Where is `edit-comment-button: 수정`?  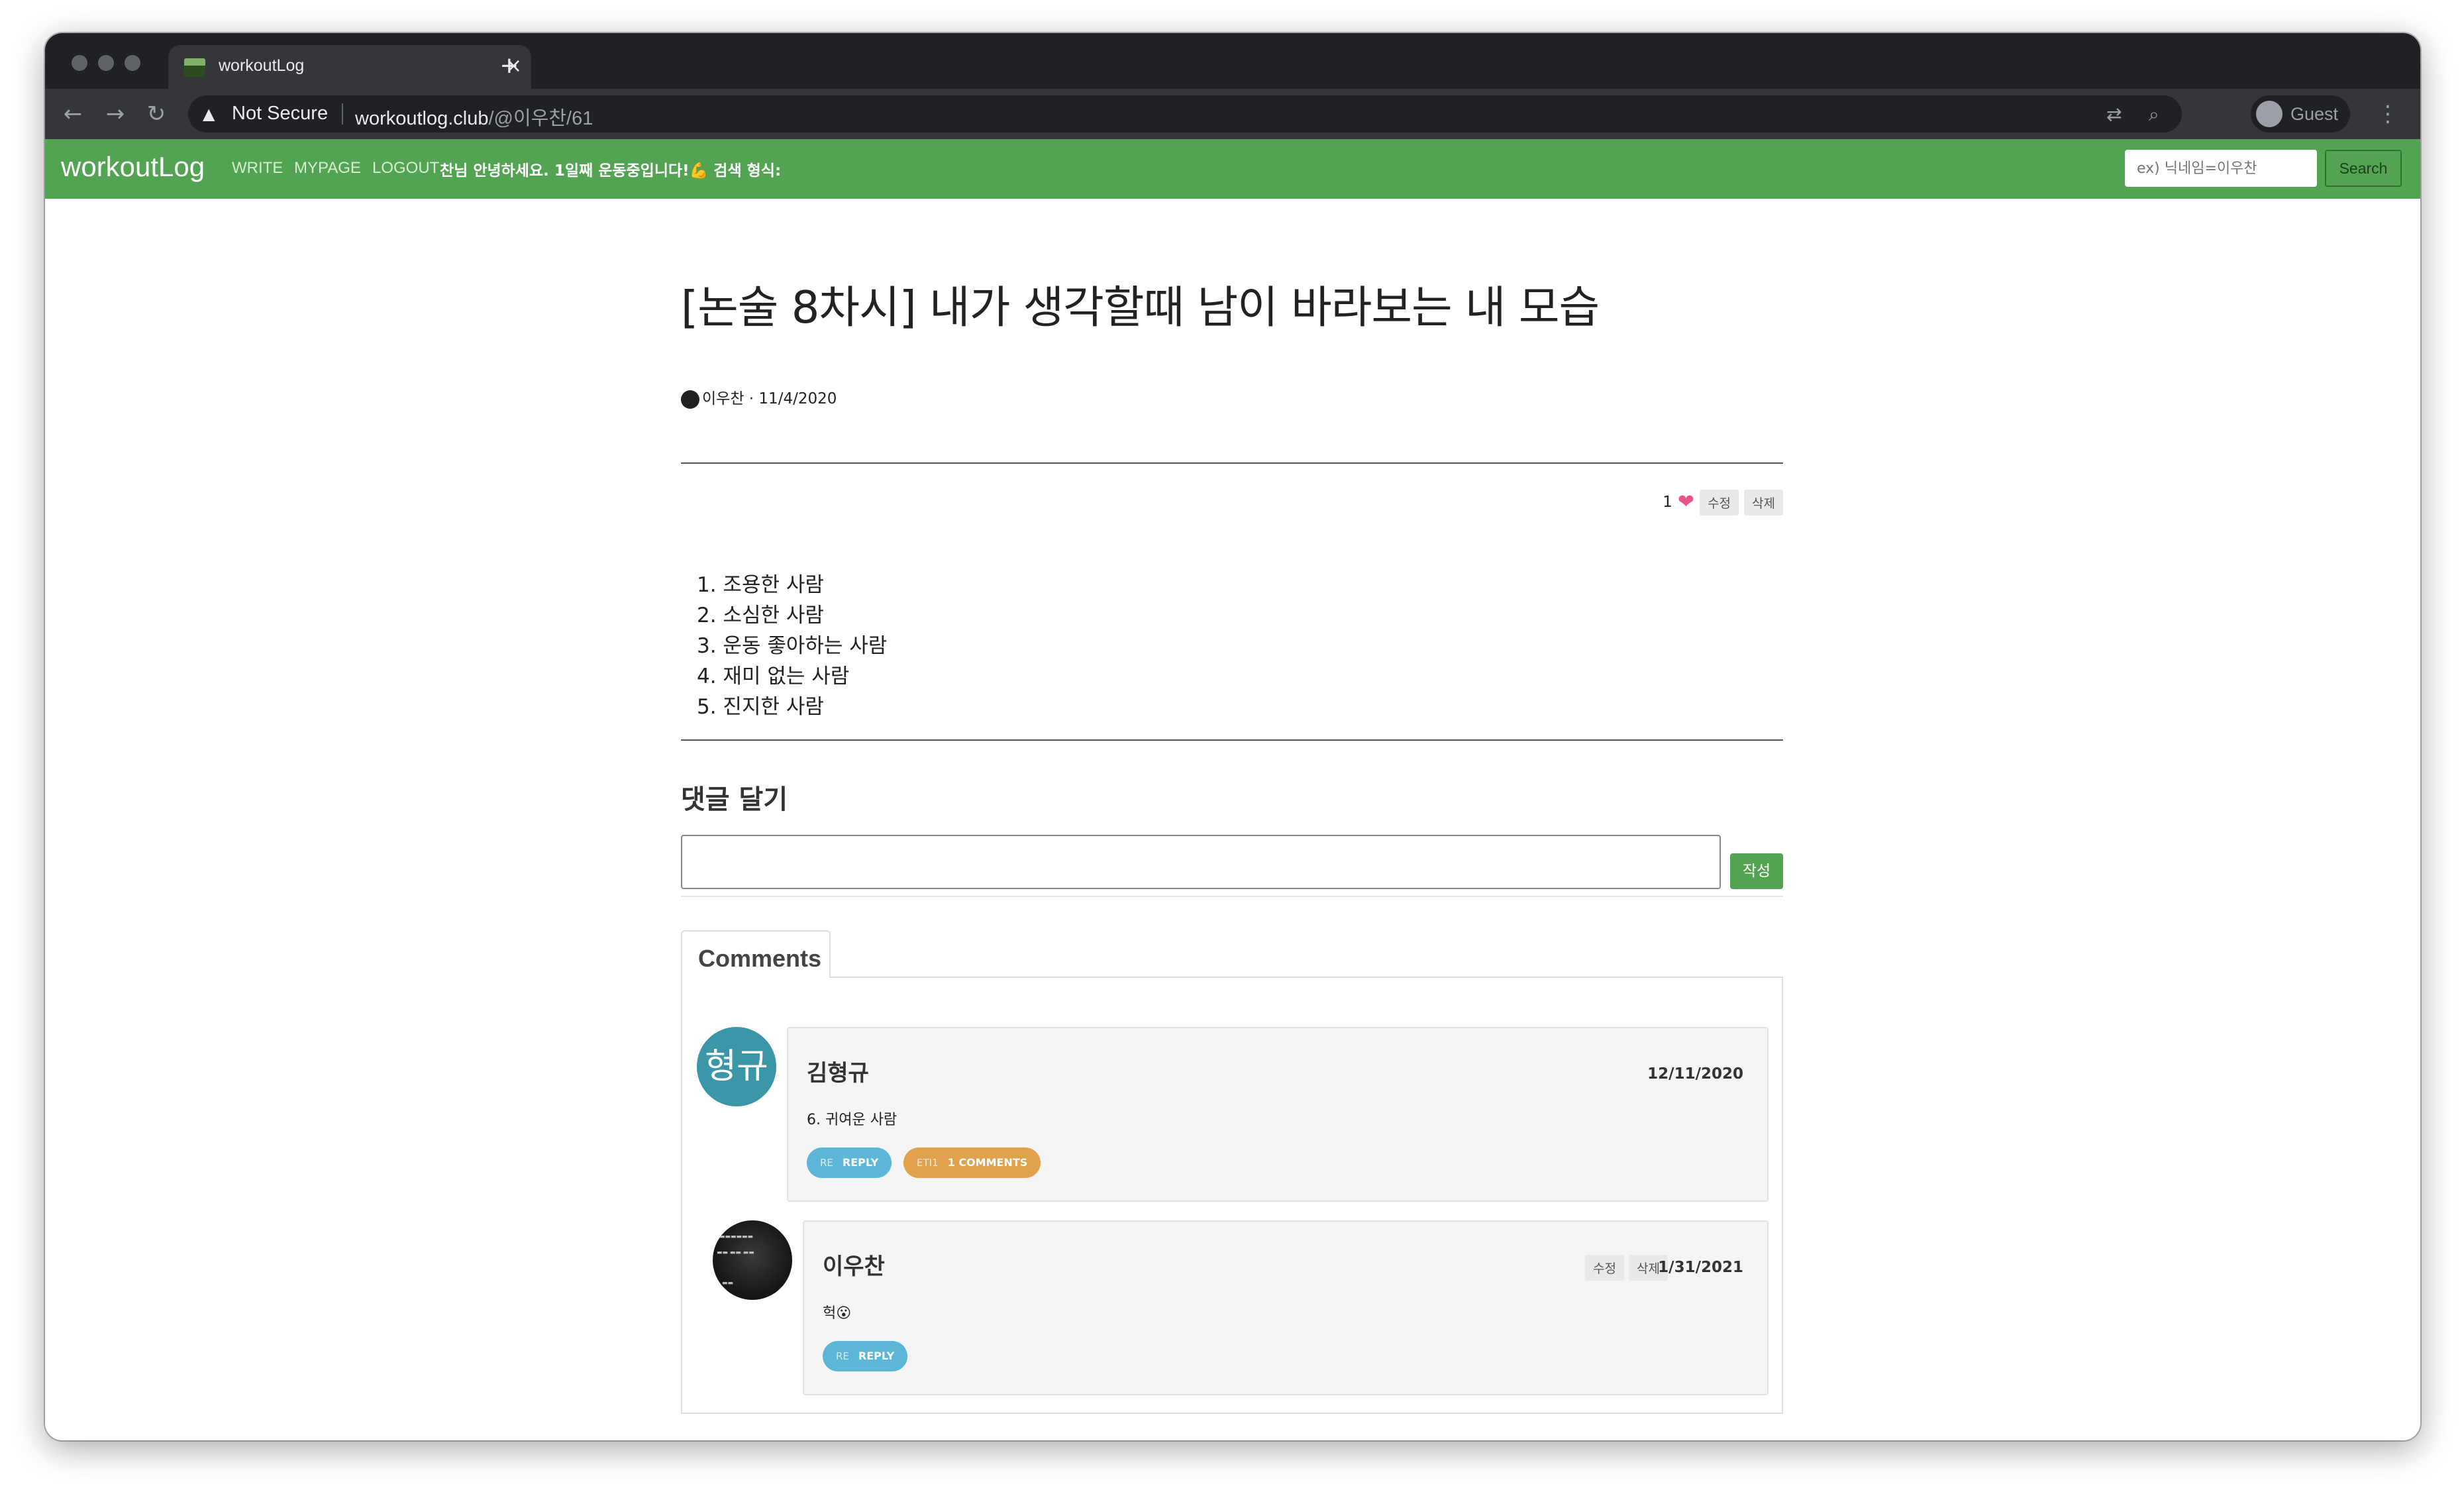
edit-comment-button: 수정 is located at coordinates (1604, 1268).